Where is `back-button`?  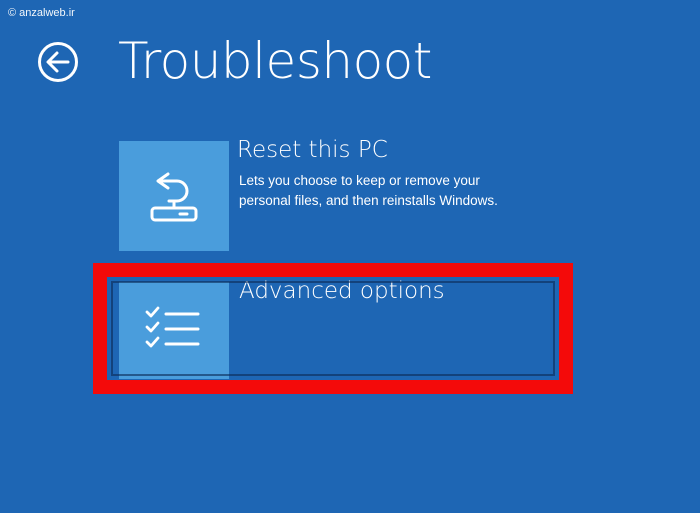 back-button is located at coordinates (58, 62).